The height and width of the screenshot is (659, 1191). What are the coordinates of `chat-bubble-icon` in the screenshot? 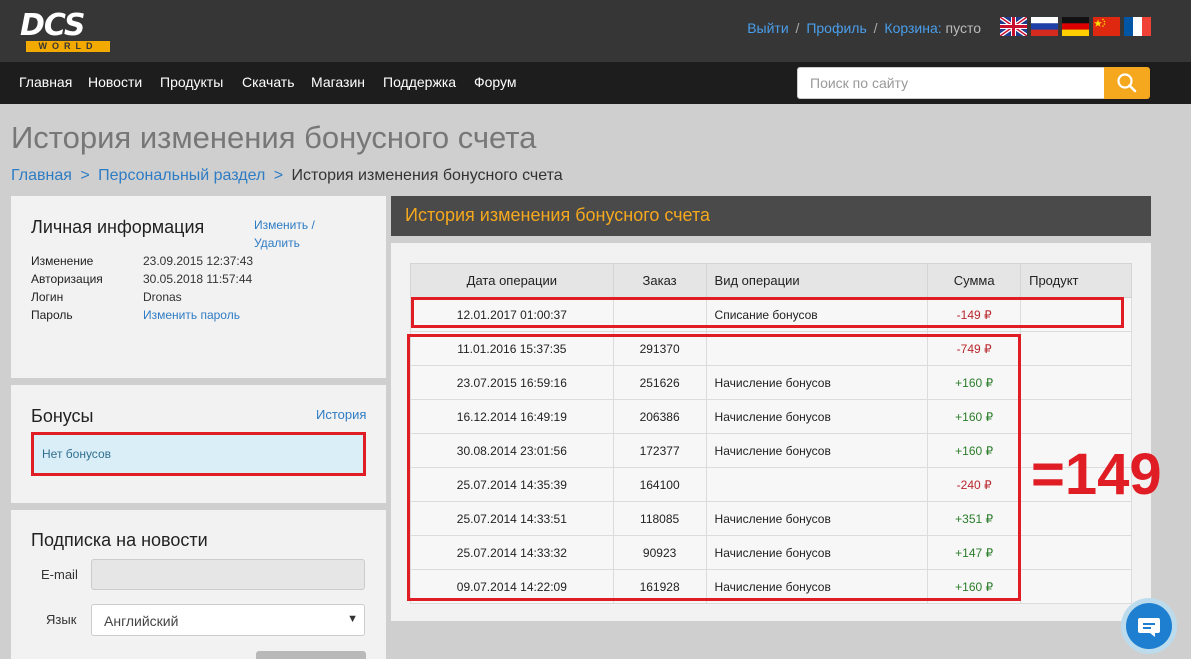 It's located at (1149, 627).